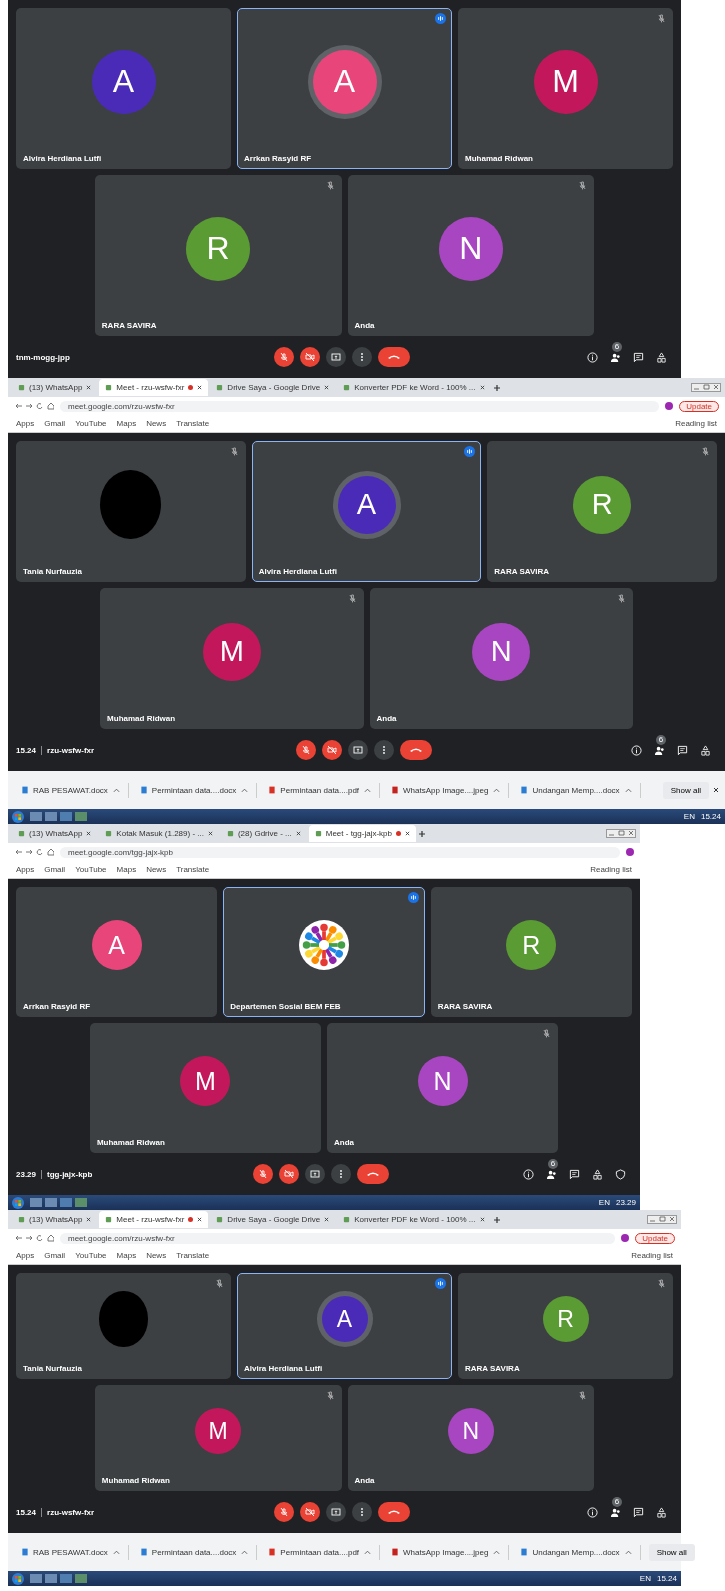 Image resolution: width=725 pixels, height=1591 pixels. I want to click on navigation-icon, so click(34, 852).